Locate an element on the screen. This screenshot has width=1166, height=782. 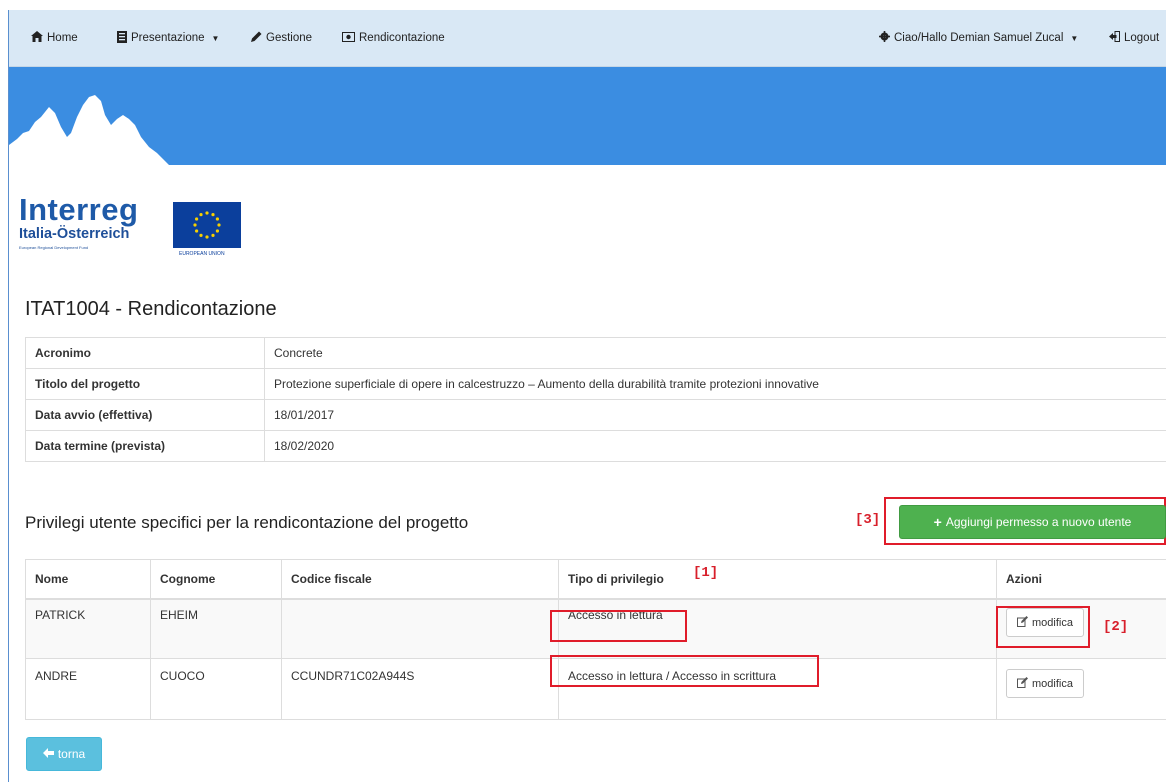
nav-gestione: Gestione is located at coordinates (281, 38).